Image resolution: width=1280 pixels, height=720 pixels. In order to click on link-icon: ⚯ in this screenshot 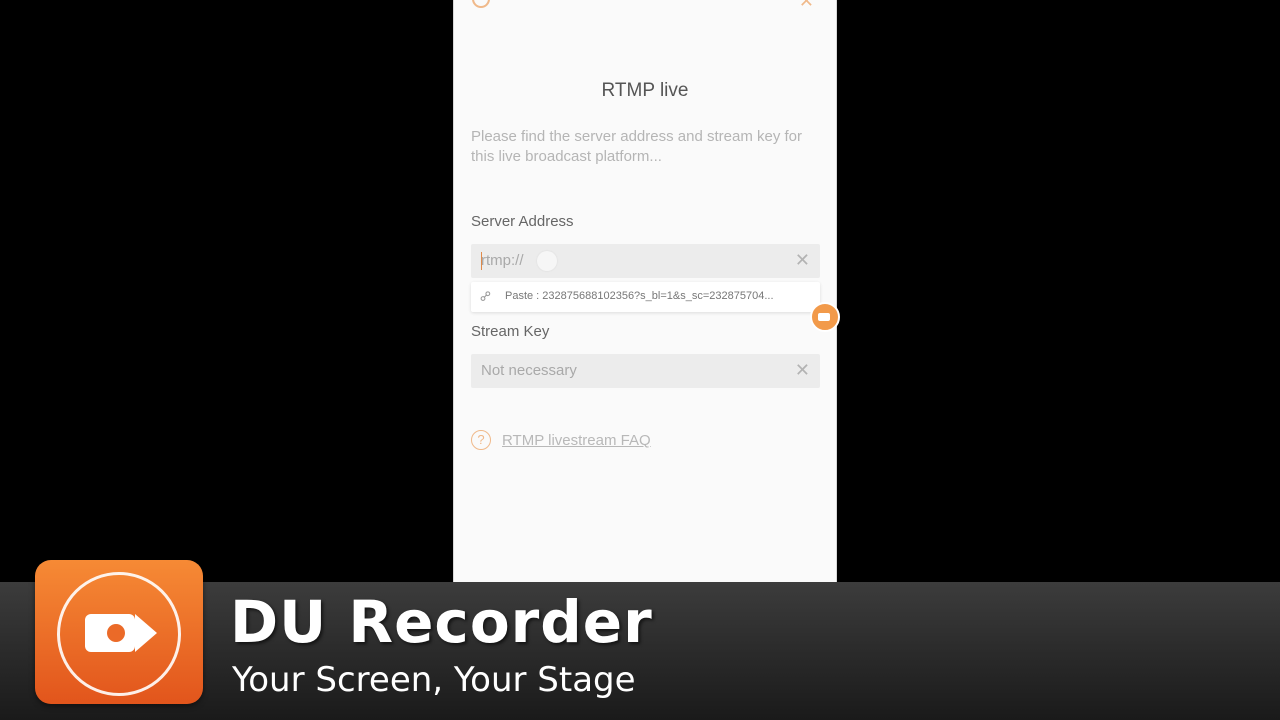, I will do `click(485, 296)`.